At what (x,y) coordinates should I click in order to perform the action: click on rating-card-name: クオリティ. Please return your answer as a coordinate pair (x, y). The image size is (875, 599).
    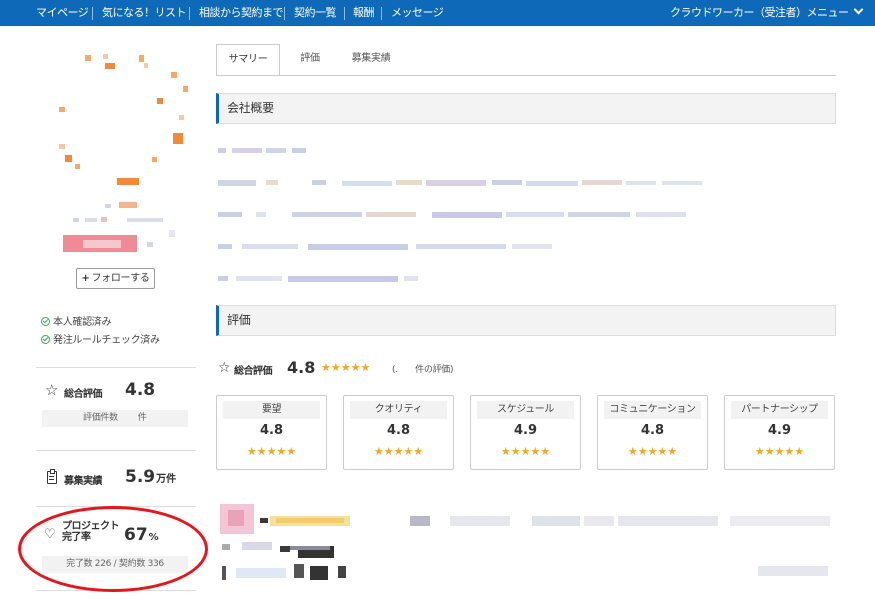
    Looking at the image, I should click on (398, 410).